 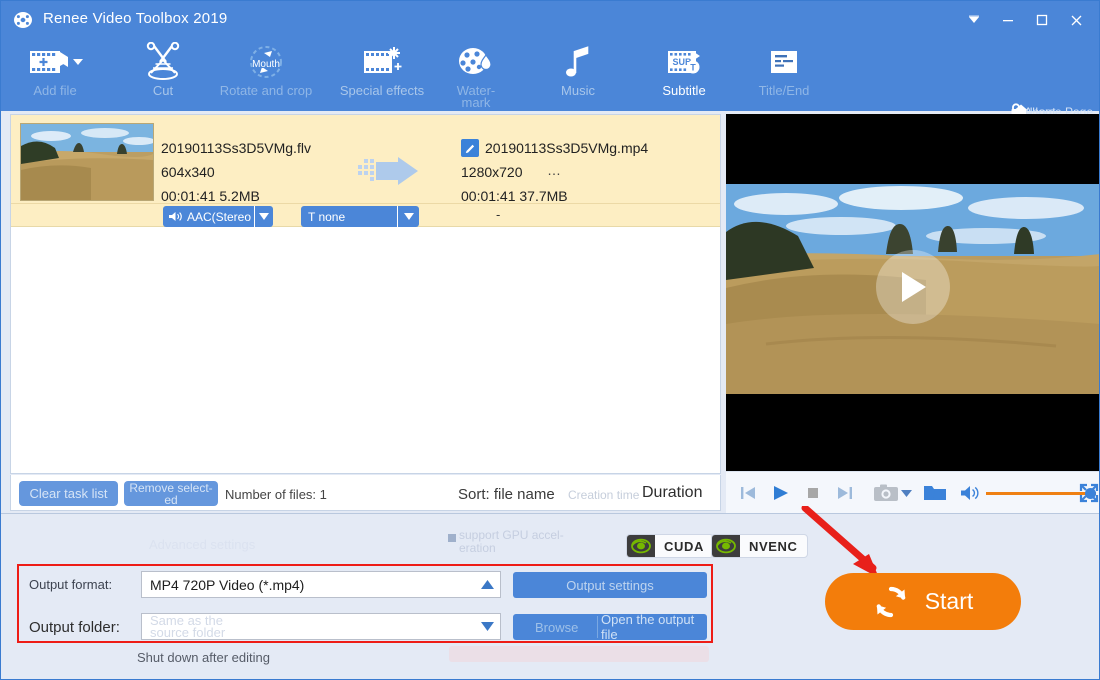 I want to click on toolbar-label: Rotate and crop, so click(x=266, y=90).